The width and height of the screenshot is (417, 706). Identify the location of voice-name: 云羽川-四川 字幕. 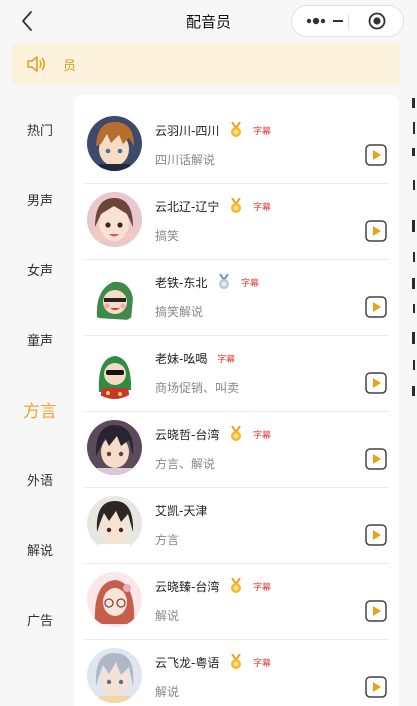
(213, 130).